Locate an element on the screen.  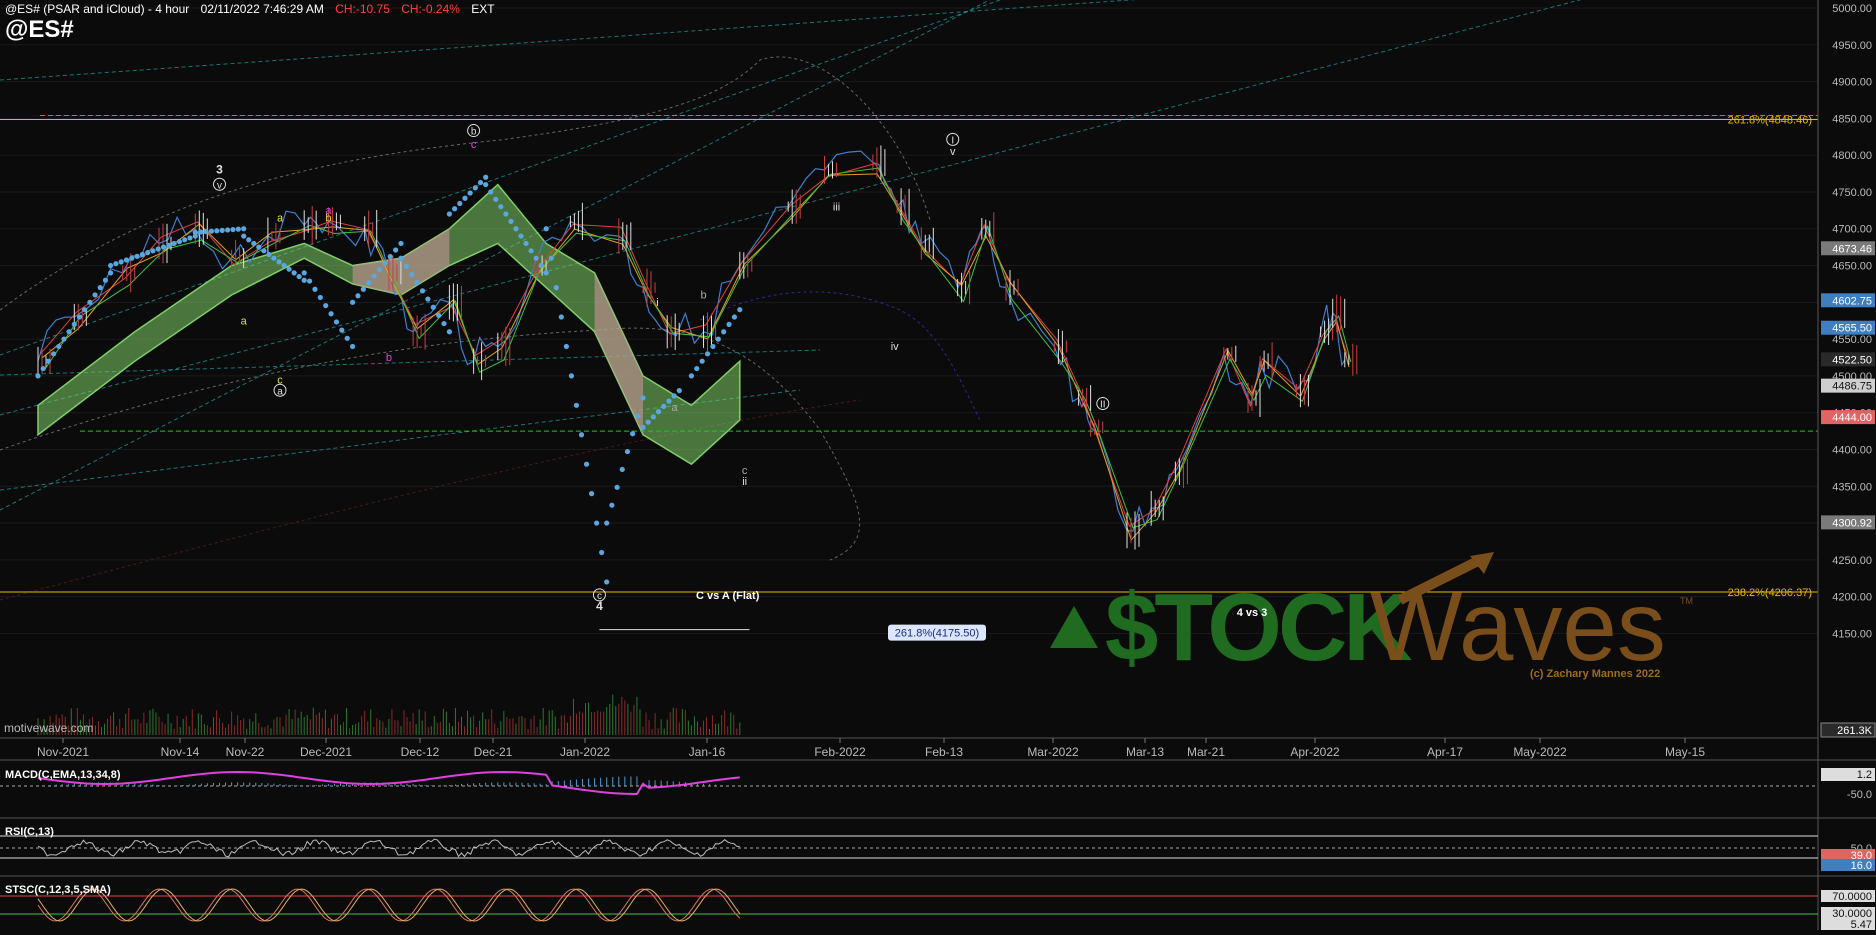
time-tick-label: Nov-22 is located at coordinates (245, 752).